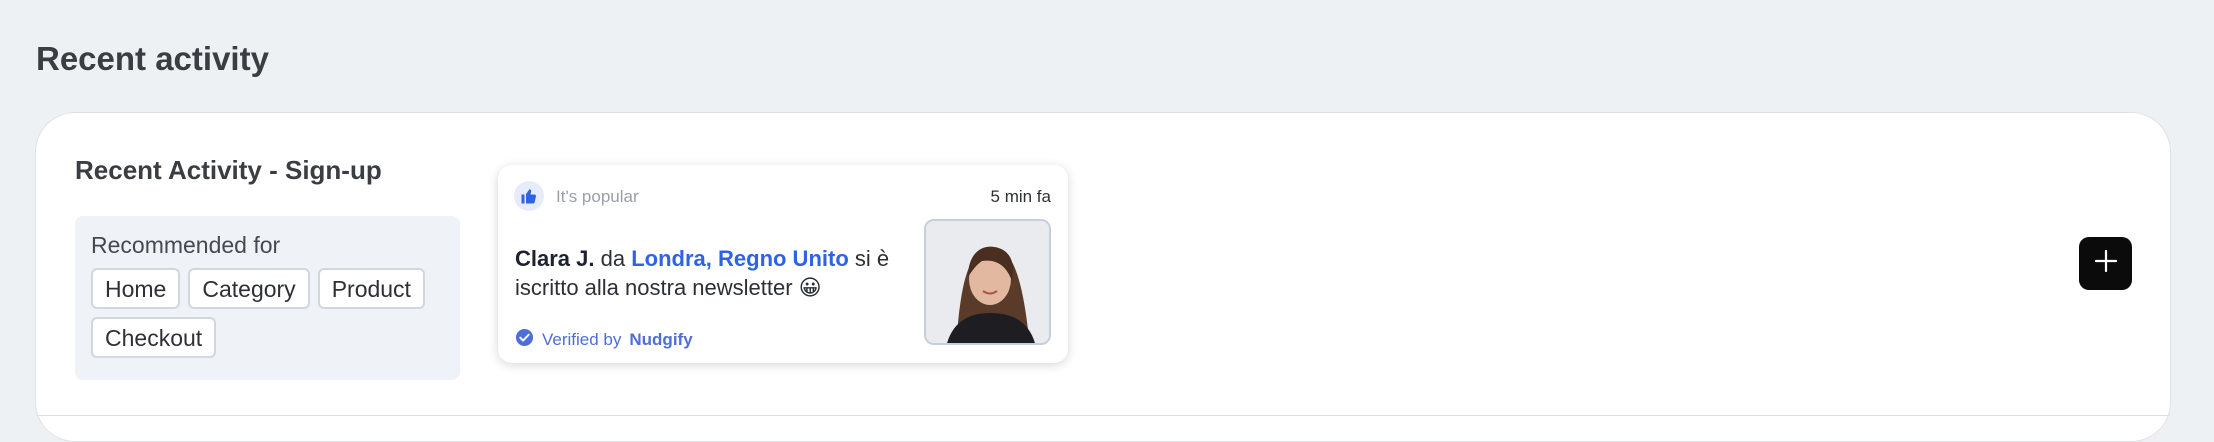 This screenshot has width=2214, height=442. Describe the element at coordinates (582, 339) in the screenshot. I see `verified-prefix: Verified by` at that location.